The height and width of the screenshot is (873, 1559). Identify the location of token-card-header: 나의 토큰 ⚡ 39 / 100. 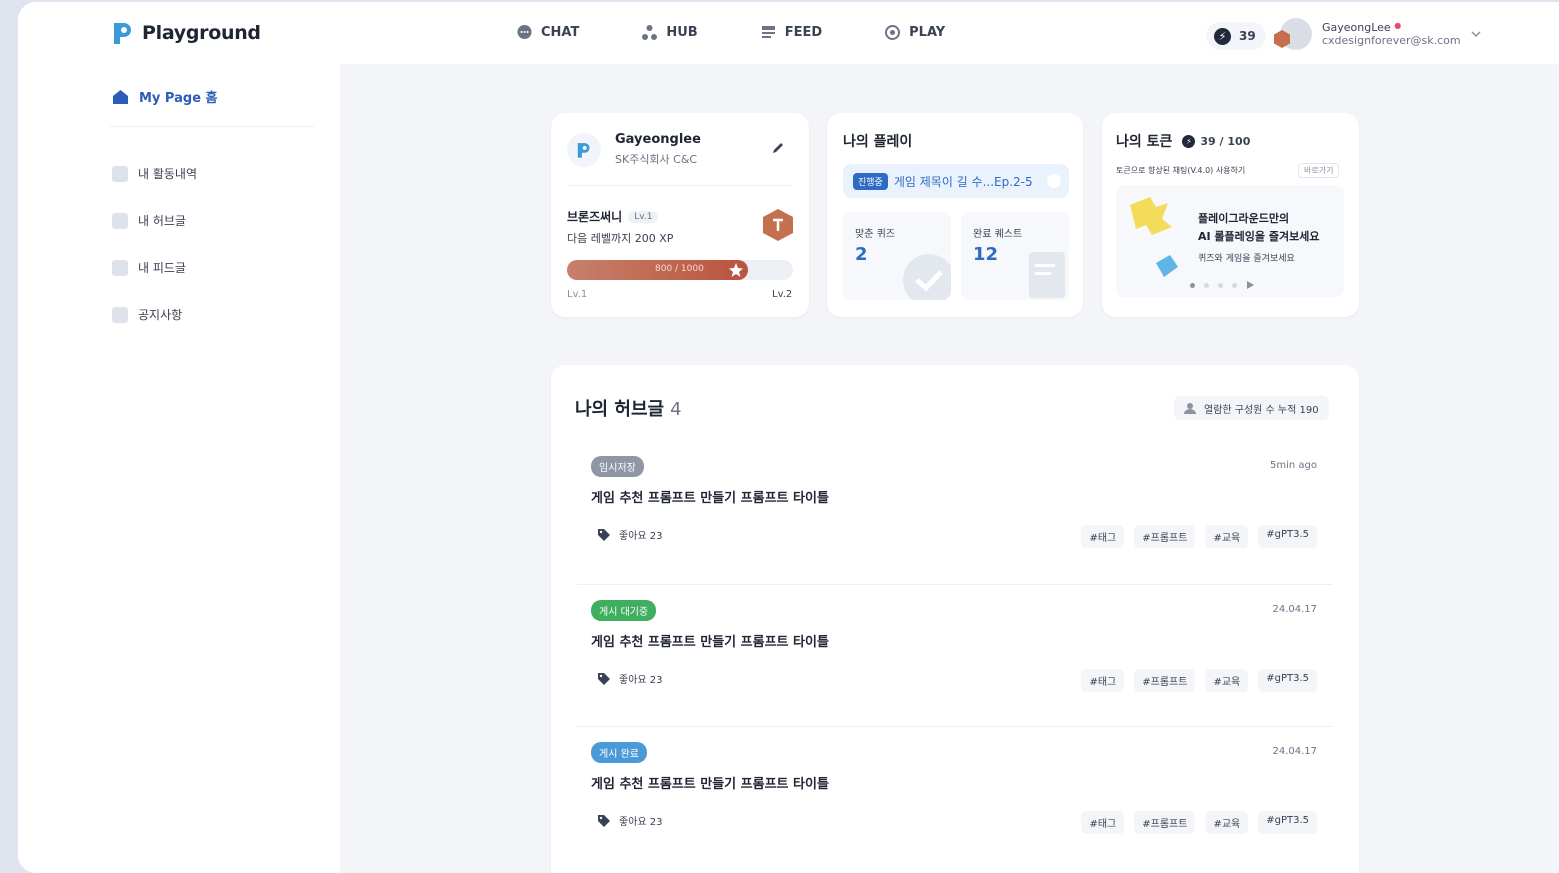
(1183, 141).